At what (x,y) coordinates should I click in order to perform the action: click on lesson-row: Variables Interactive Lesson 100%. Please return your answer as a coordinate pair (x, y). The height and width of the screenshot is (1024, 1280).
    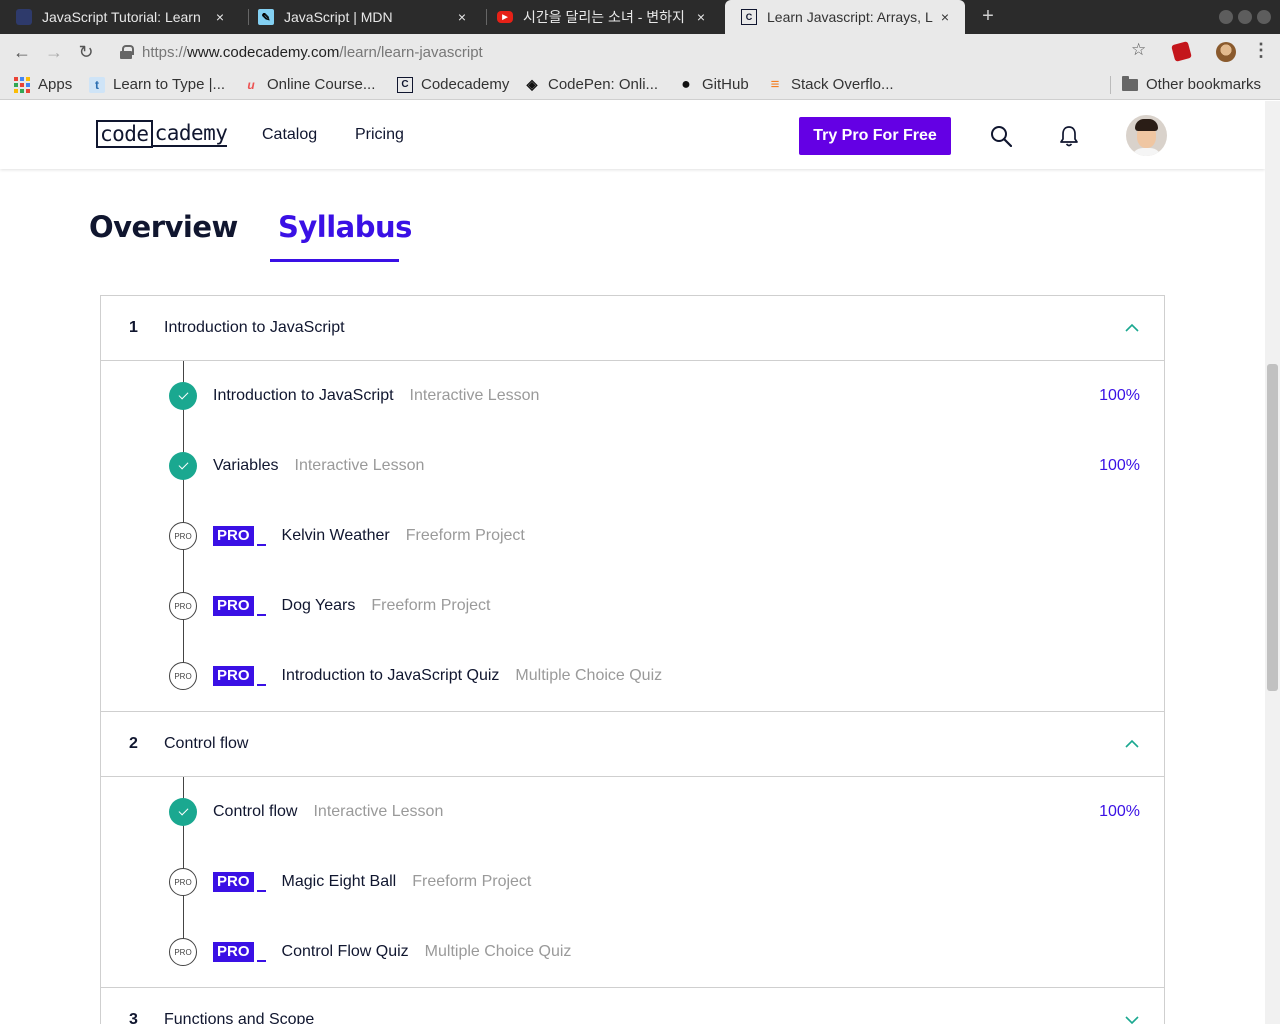
    Looking at the image, I should click on (632, 466).